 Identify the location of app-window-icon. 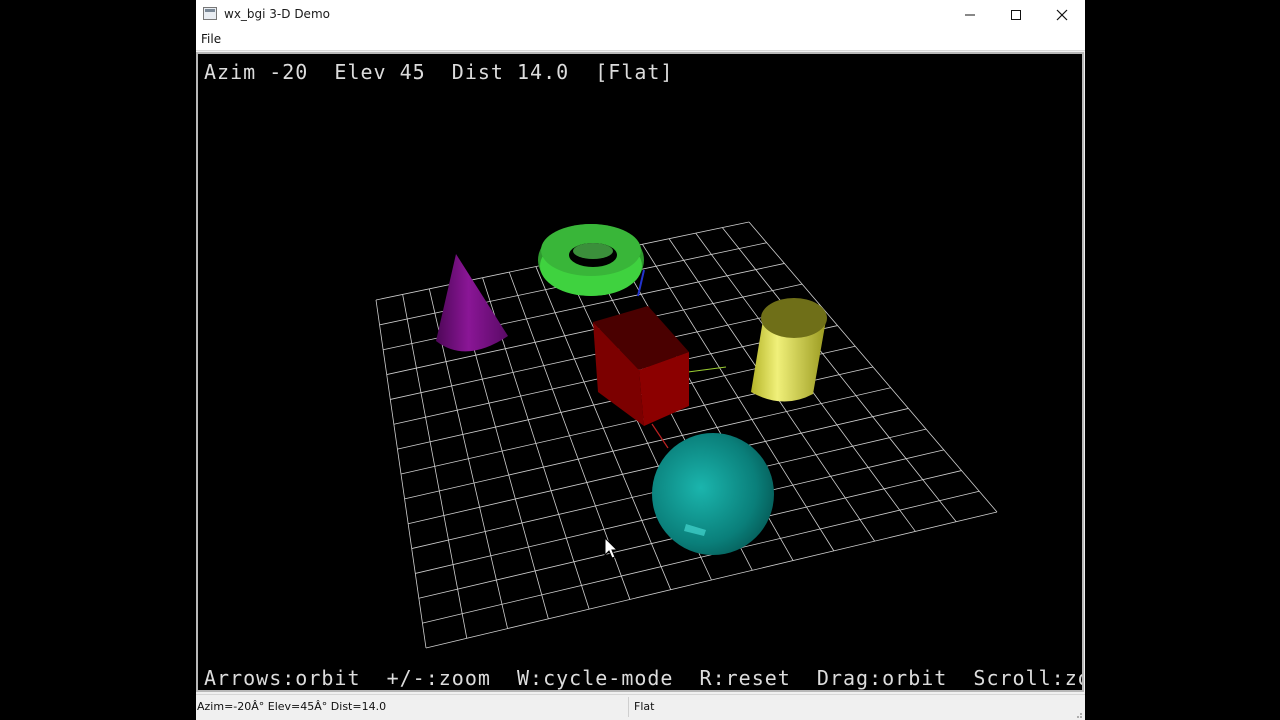
(210, 13).